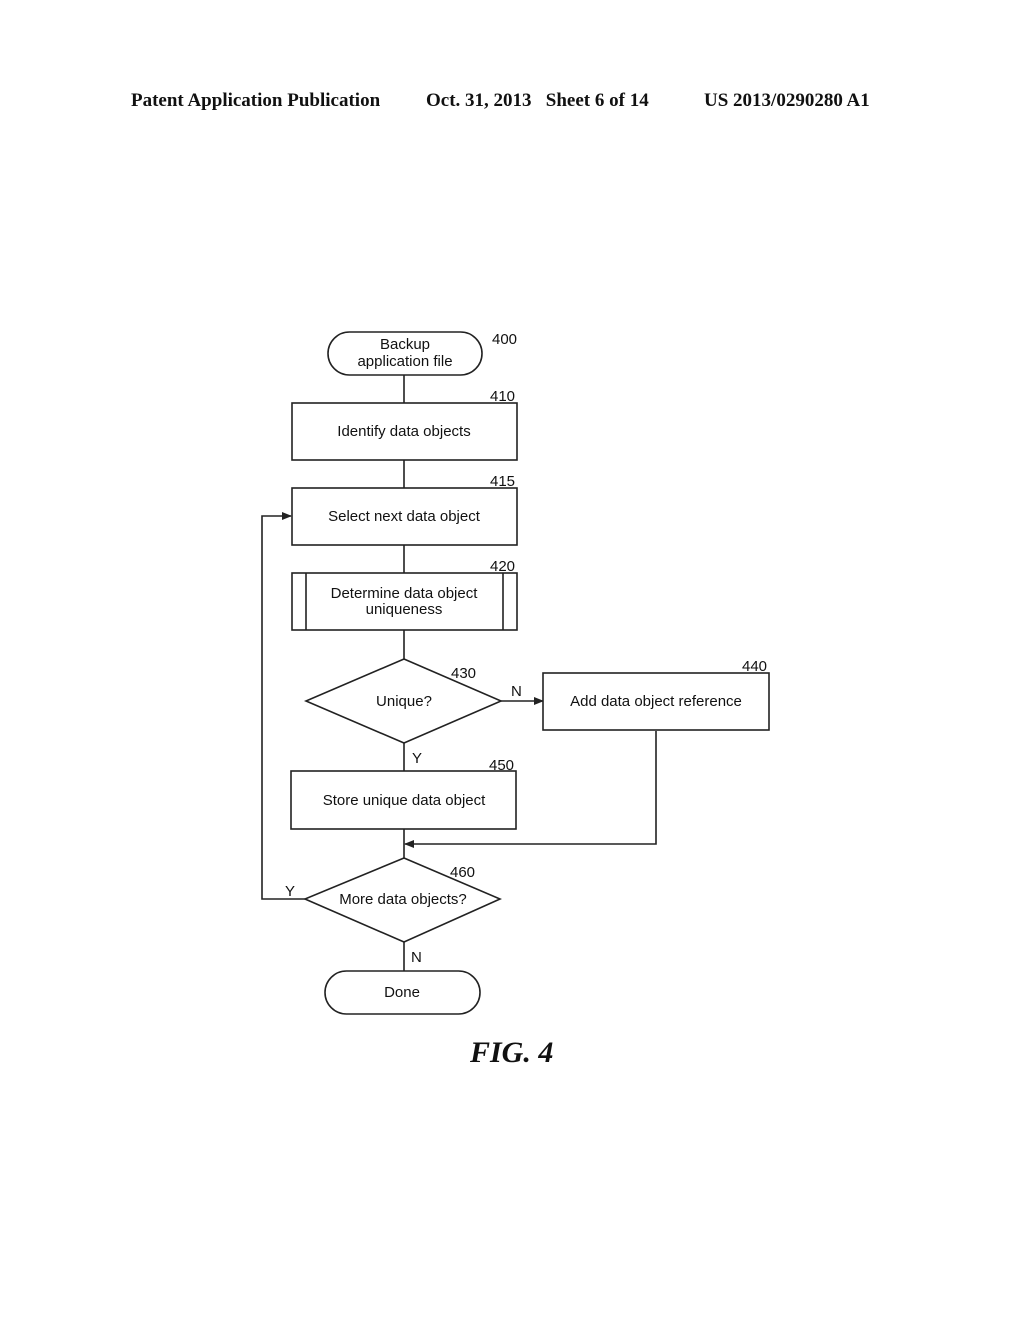  What do you see at coordinates (416, 957) in the screenshot?
I see `more-no-label: N` at bounding box center [416, 957].